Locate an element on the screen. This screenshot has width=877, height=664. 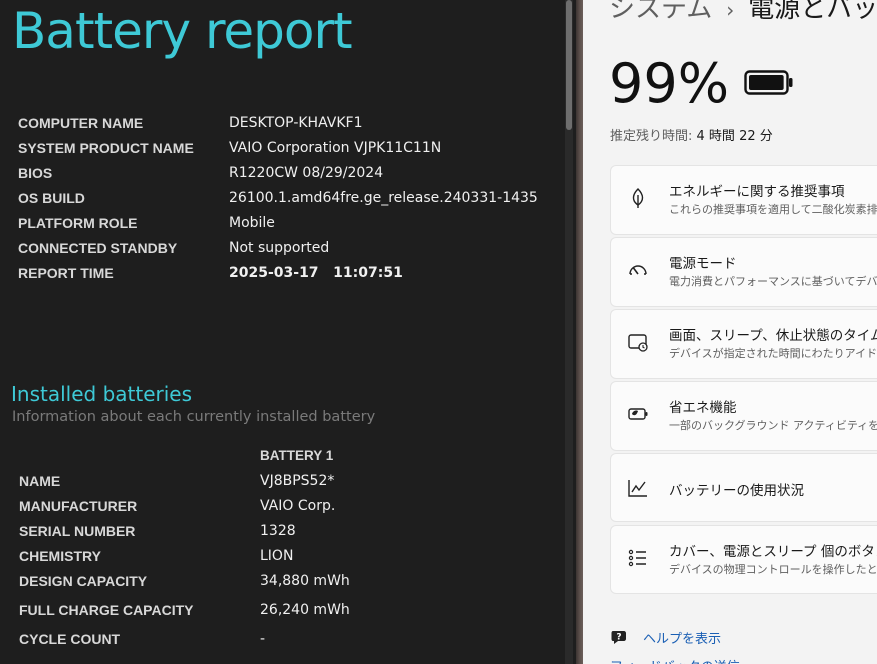
card-screen-sleep-timeouts: 画面、スリープ、休止状態のタイムアウ デバイスが指定された時間にわたりアイドル状 is located at coordinates (743, 344).